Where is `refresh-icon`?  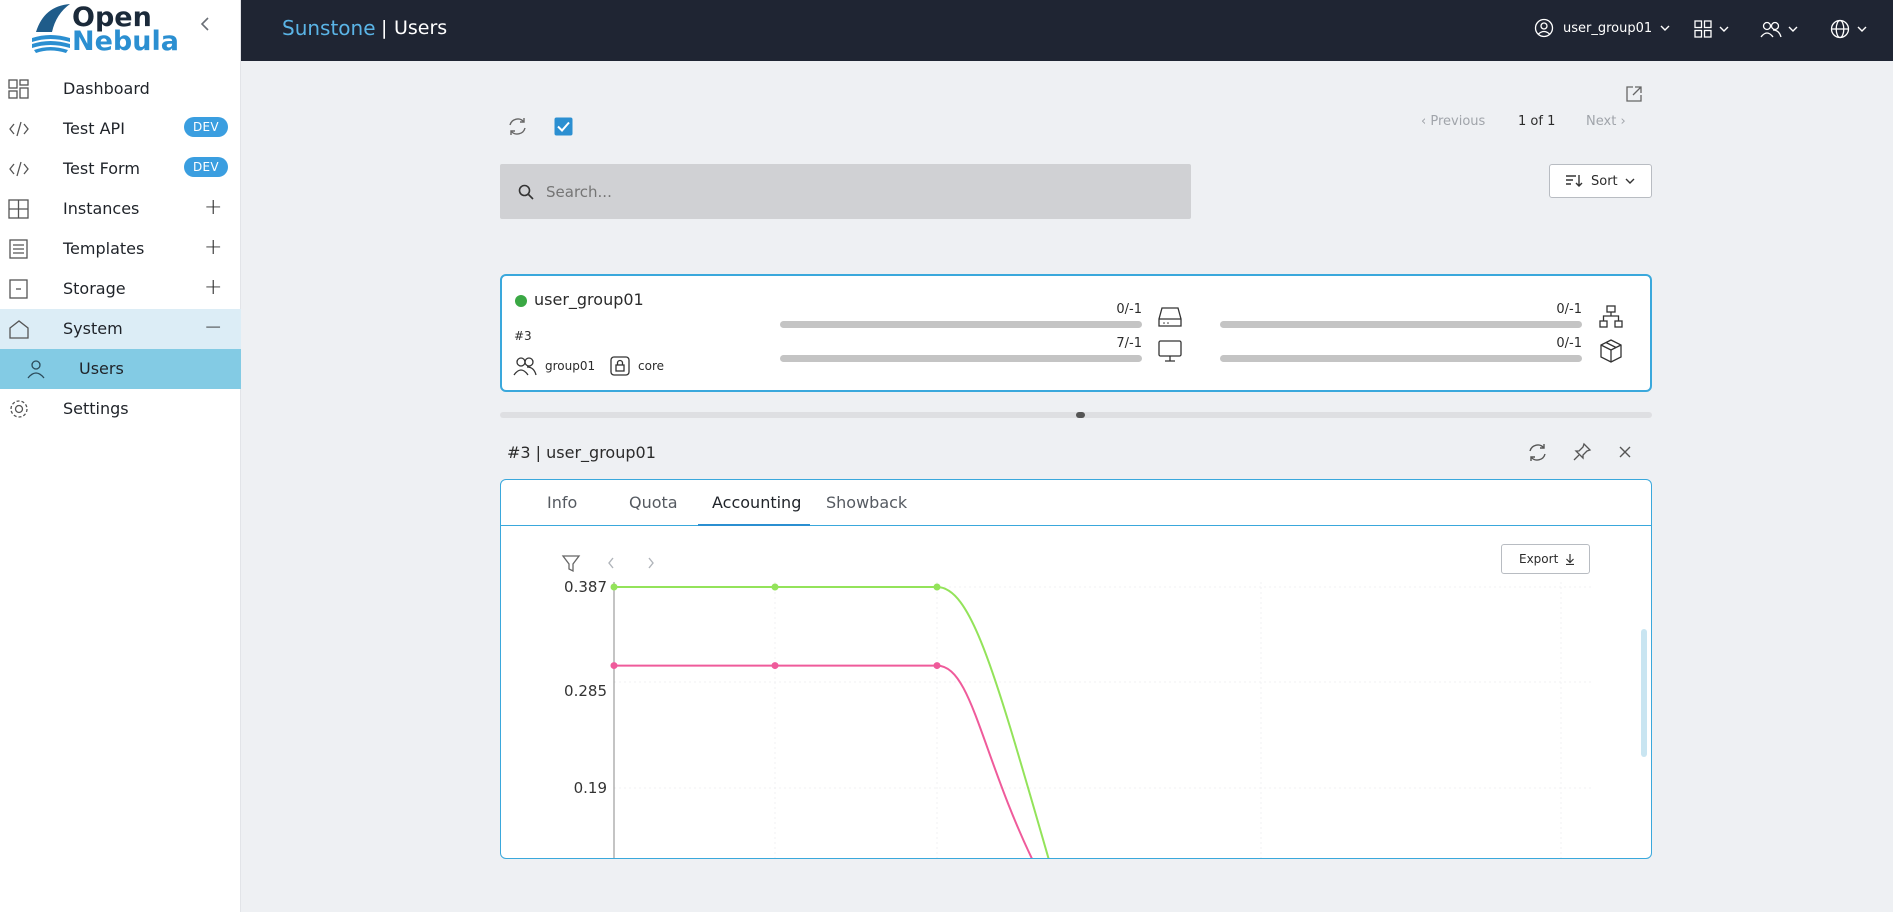
refresh-icon is located at coordinates (517, 126).